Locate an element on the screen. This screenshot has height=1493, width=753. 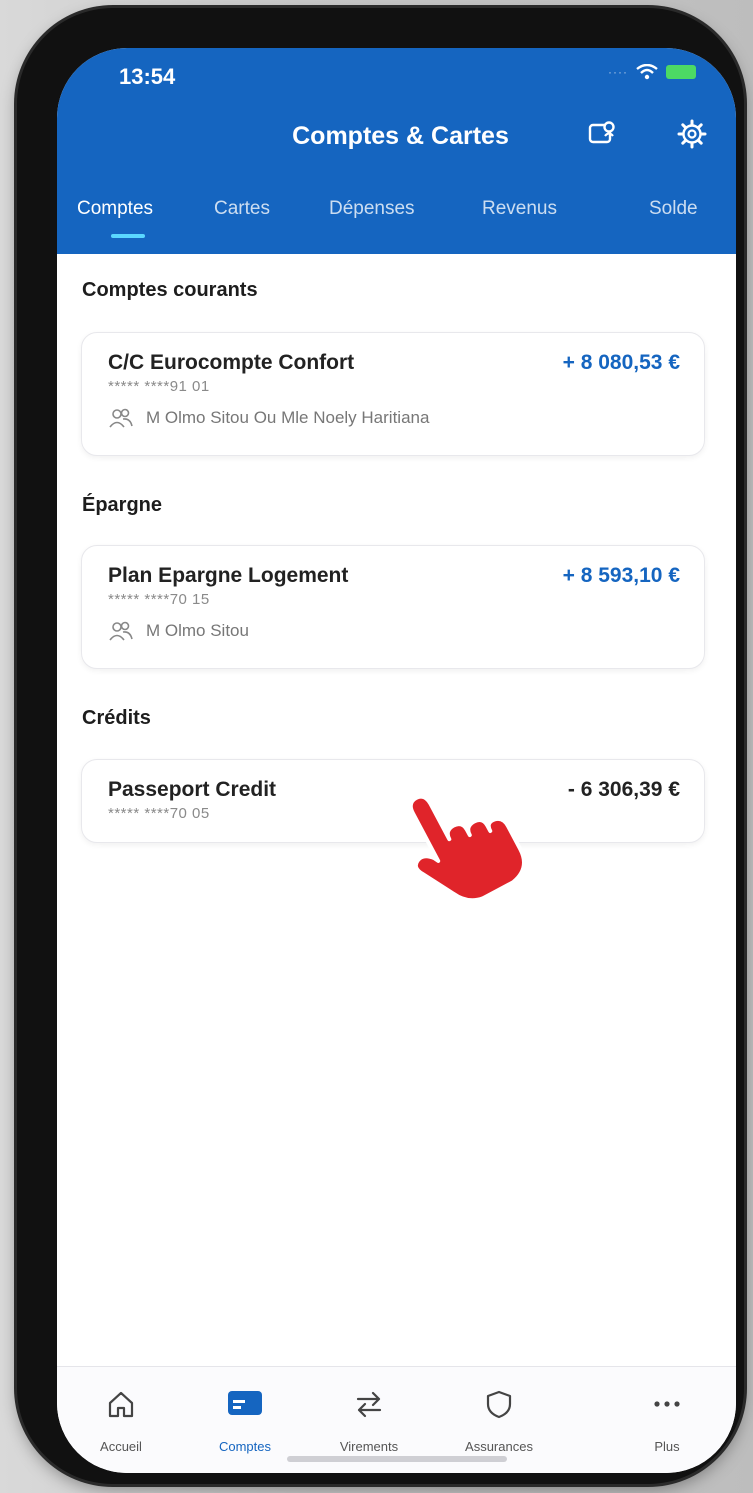
section-title-comptes-courants: Comptes courants is located at coordinates (170, 290).